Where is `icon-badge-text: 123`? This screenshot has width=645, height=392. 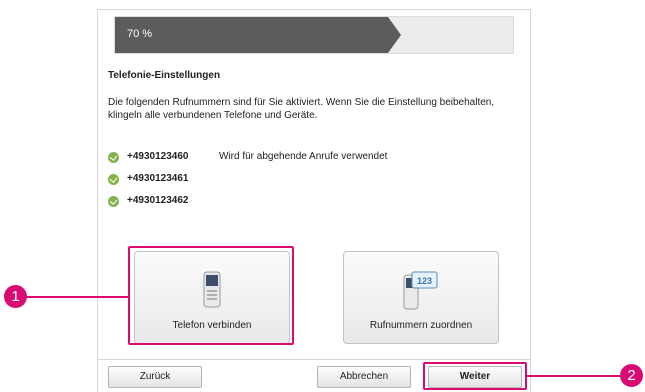
icon-badge-text: 123 is located at coordinates (424, 281).